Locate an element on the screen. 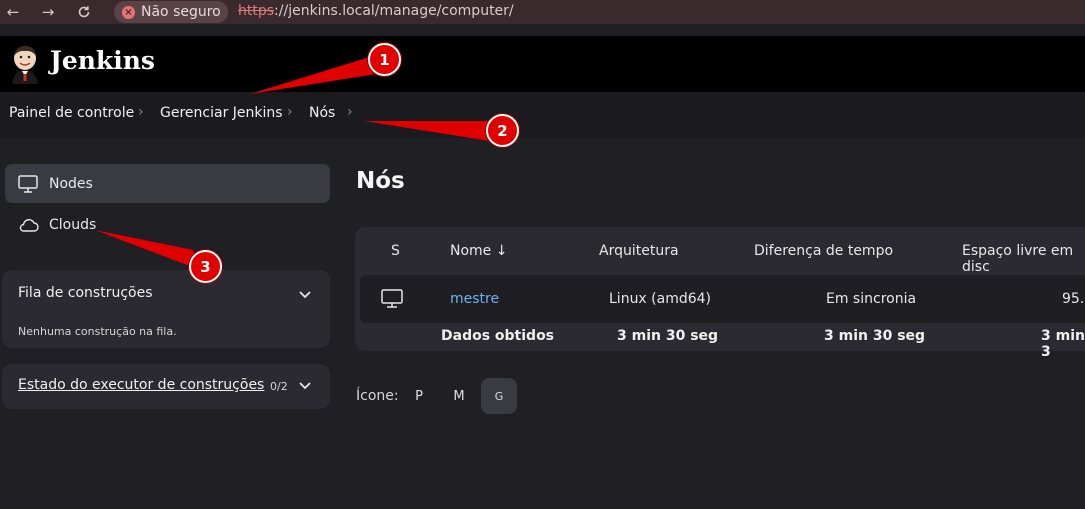 The image size is (1085, 509). reload-icon is located at coordinates (84, 12).